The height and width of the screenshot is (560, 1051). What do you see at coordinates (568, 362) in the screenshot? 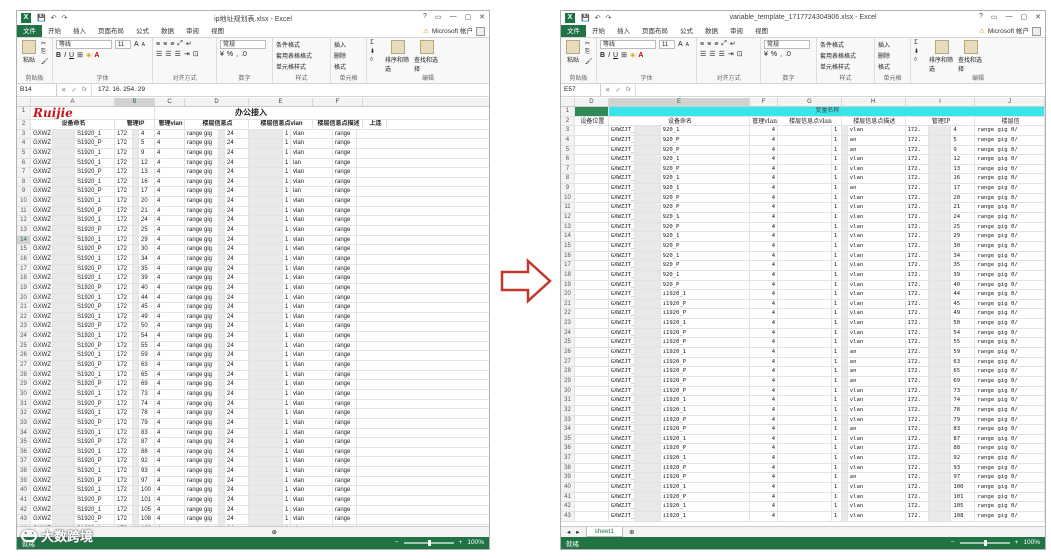
I see `row-number: 27` at bounding box center [568, 362].